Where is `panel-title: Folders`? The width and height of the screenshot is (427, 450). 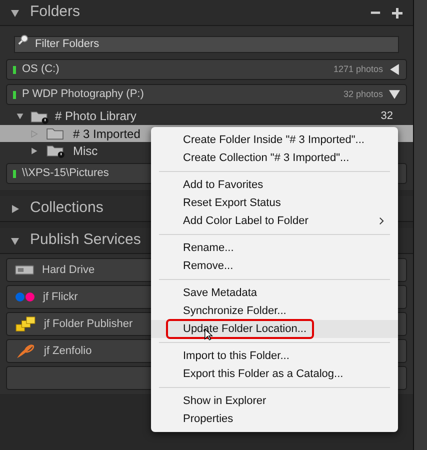 panel-title: Folders is located at coordinates (55, 12).